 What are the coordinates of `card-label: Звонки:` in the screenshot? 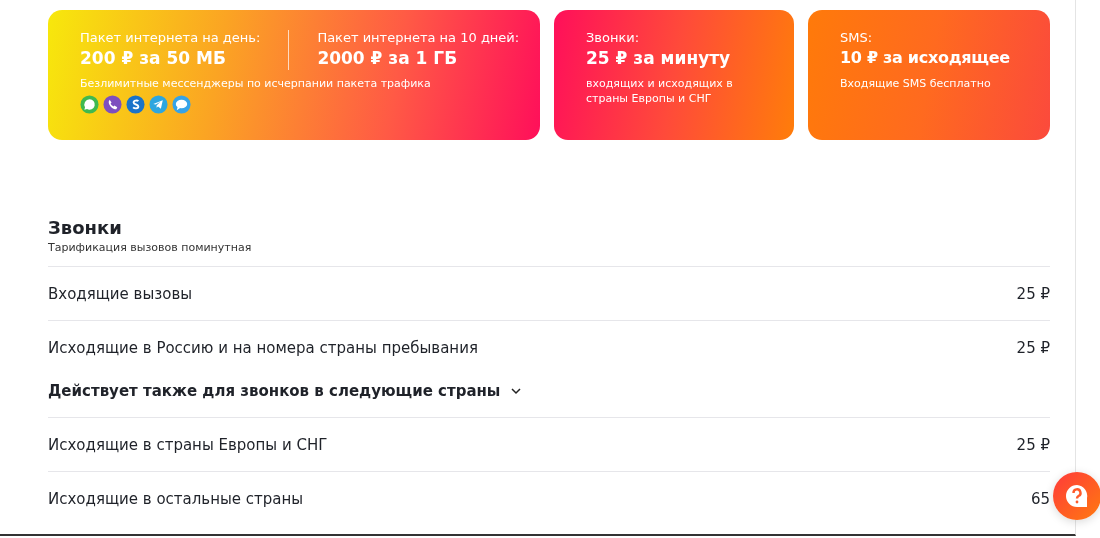 It's located at (613, 38).